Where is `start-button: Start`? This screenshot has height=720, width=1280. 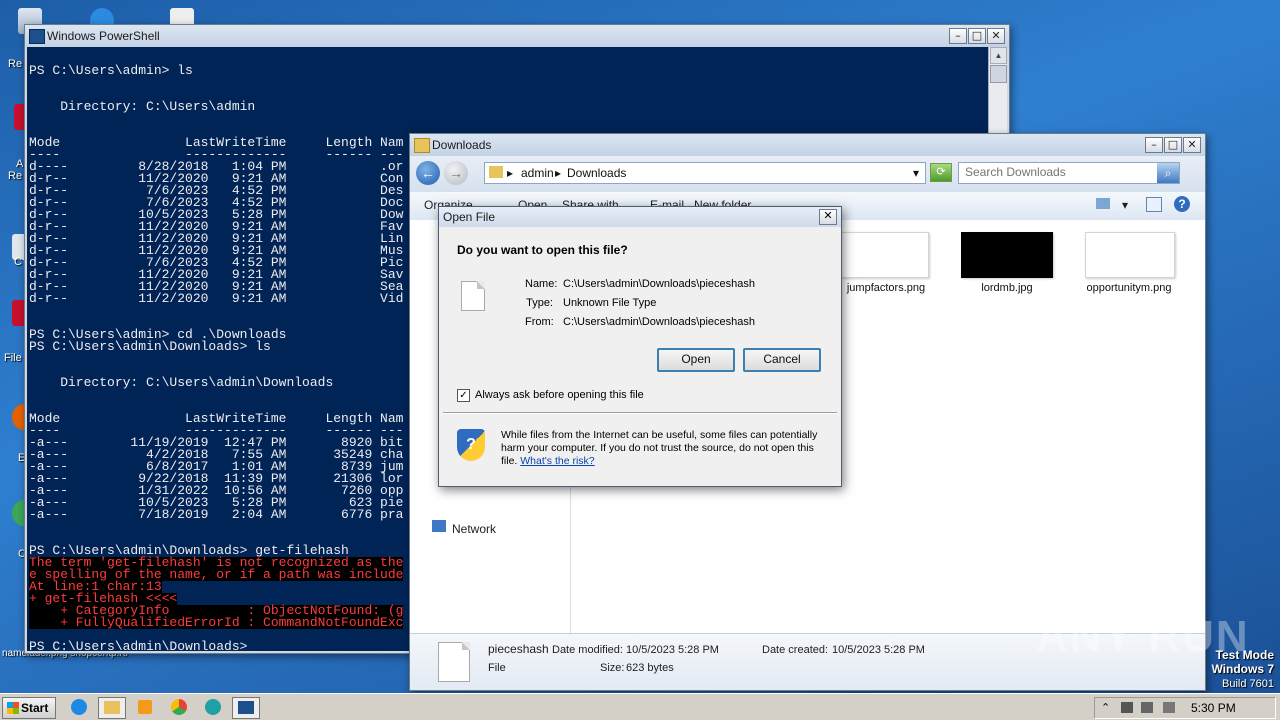
start-button: Start is located at coordinates (29, 708).